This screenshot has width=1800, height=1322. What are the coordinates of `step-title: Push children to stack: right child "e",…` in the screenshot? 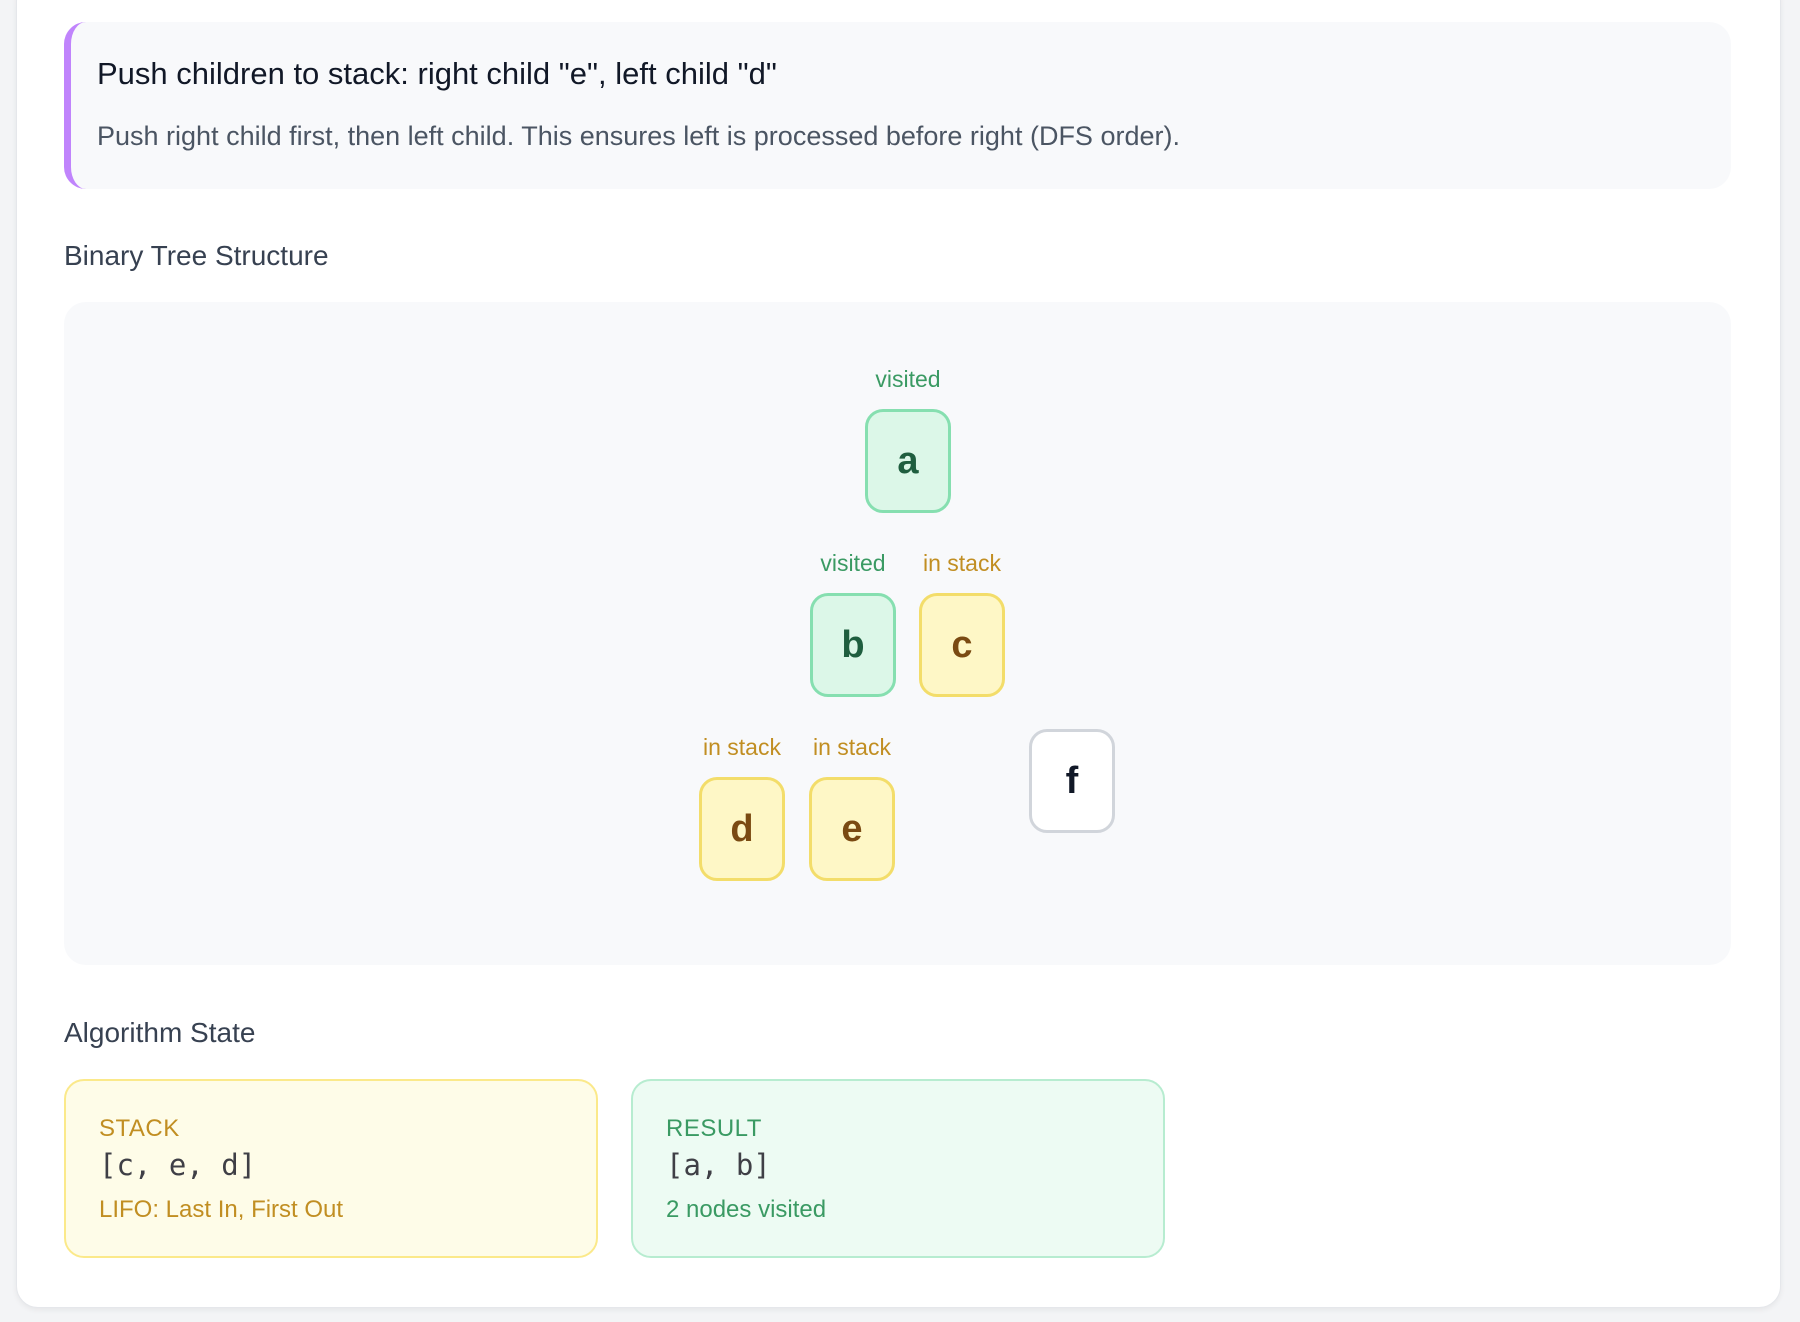 It's located at (437, 73).